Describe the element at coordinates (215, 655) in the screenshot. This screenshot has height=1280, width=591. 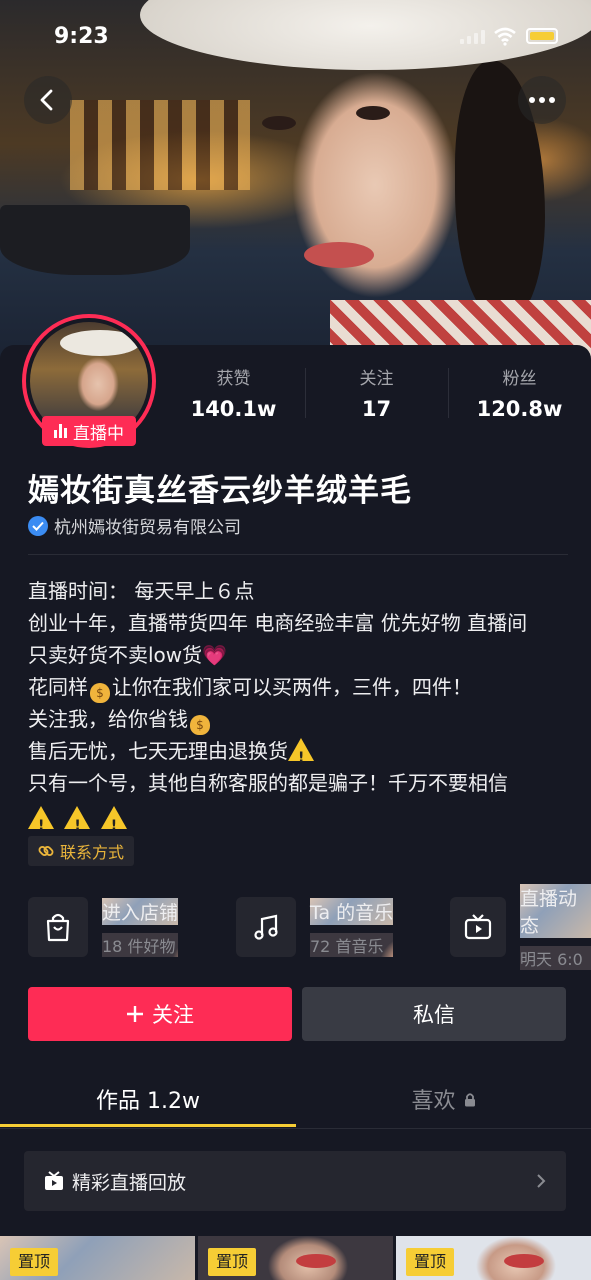
I see `pink-heart-icon: 💗` at that location.